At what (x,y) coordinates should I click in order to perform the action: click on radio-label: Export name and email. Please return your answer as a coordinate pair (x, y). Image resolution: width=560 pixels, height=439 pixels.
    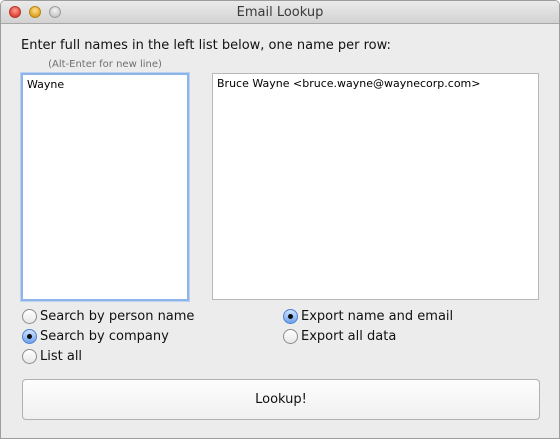
    Looking at the image, I should click on (377, 316).